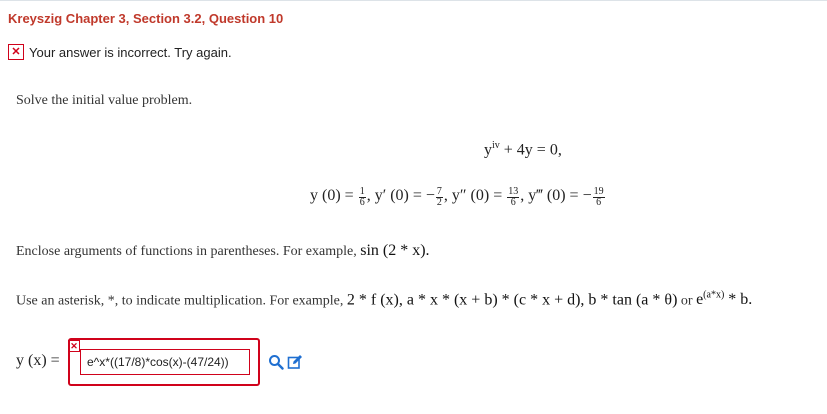 The height and width of the screenshot is (414, 827). Describe the element at coordinates (496, 145) in the screenshot. I see `equation-order: iv` at that location.